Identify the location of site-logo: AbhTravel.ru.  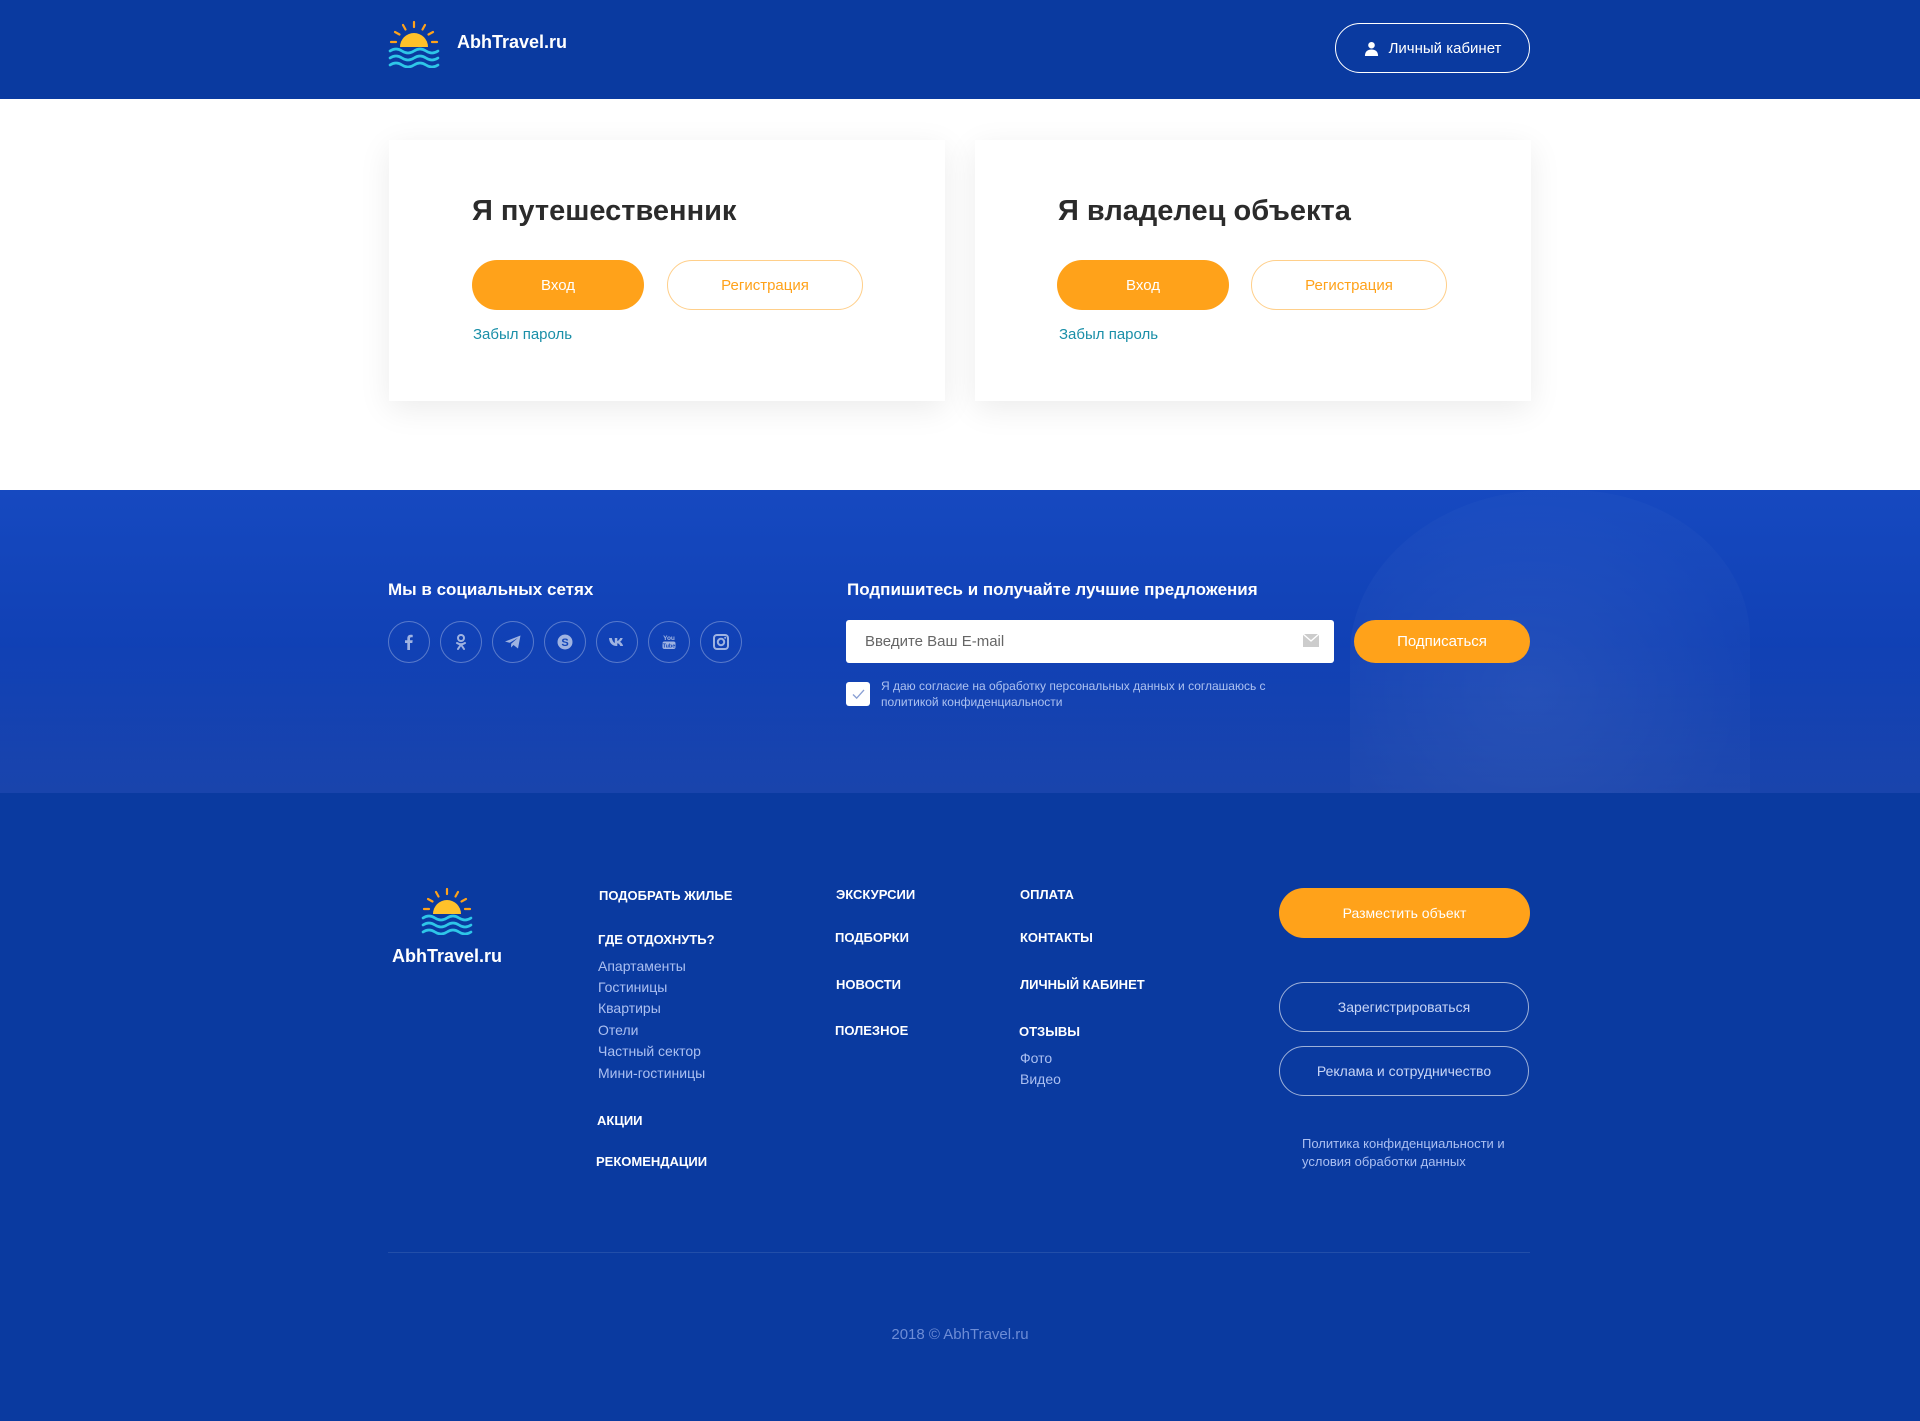
(477, 44).